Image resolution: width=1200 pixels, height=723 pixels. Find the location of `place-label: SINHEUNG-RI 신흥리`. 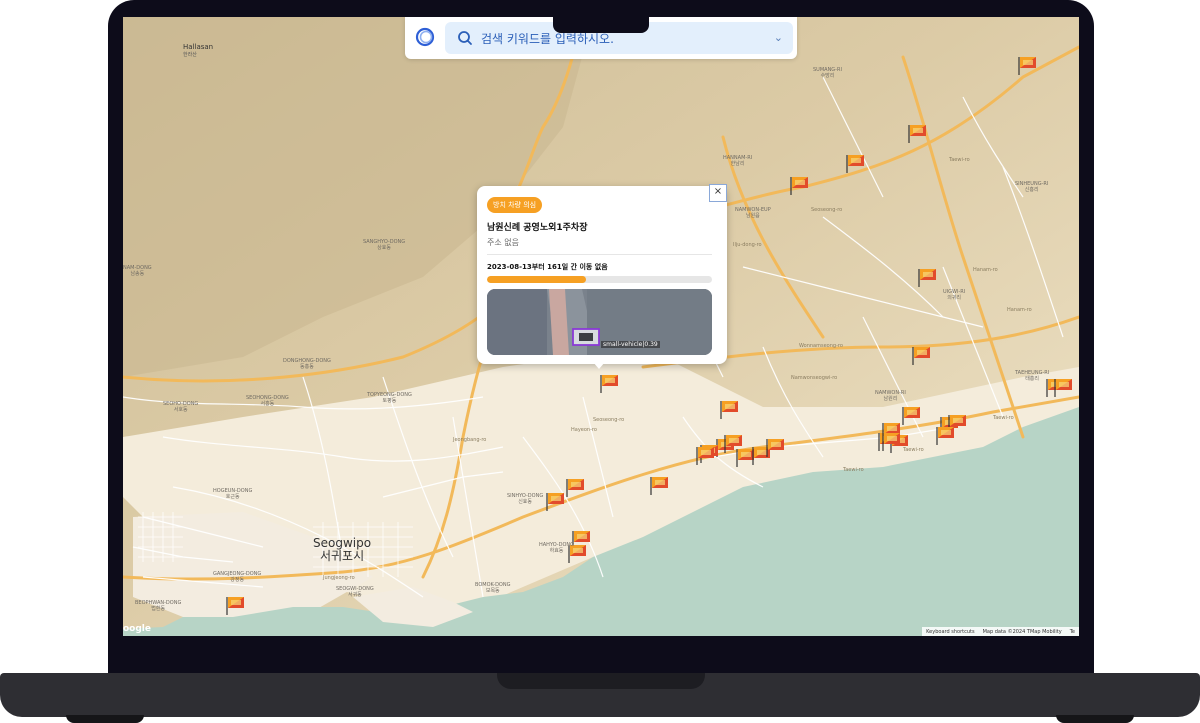

place-label: SINHEUNG-RI 신흥리 is located at coordinates (1032, 187).